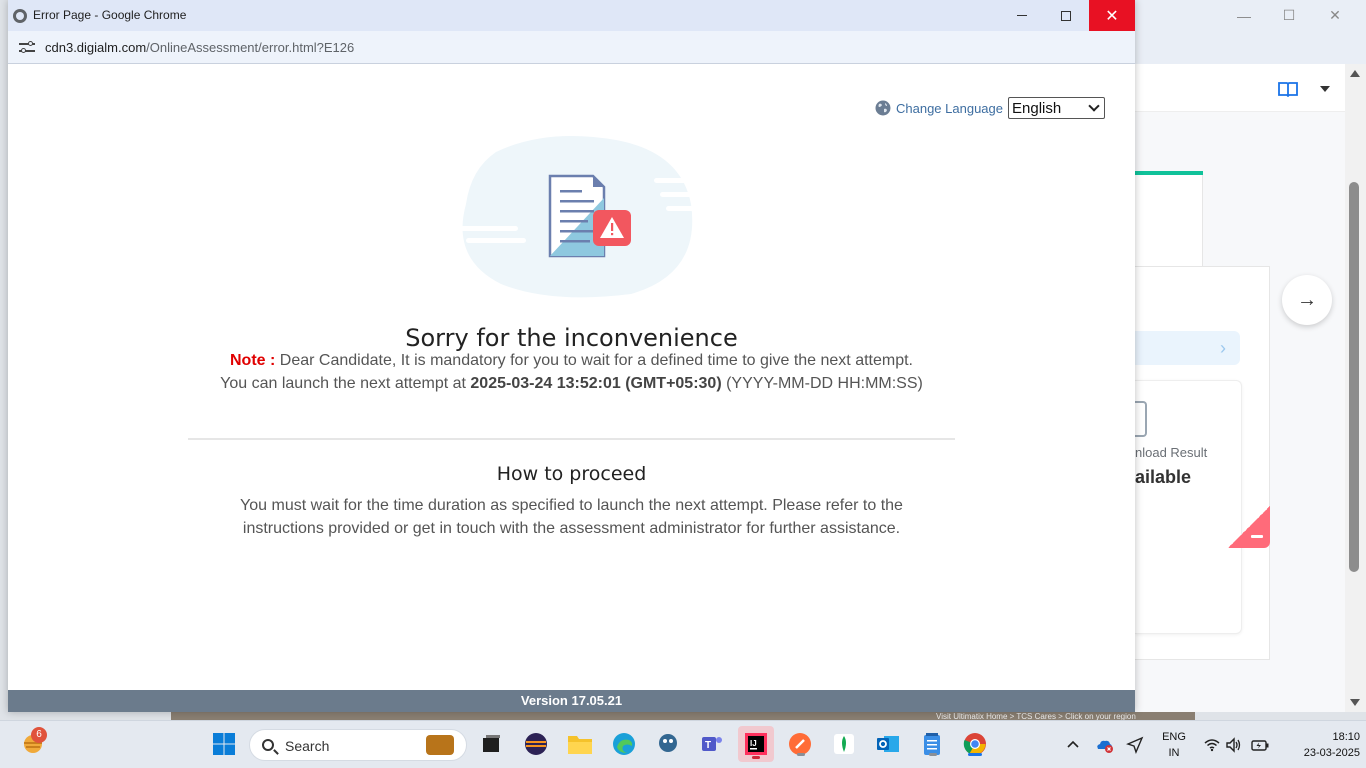  Describe the element at coordinates (1355, 702) in the screenshot. I see `scroll-down-arrow-icon` at that location.